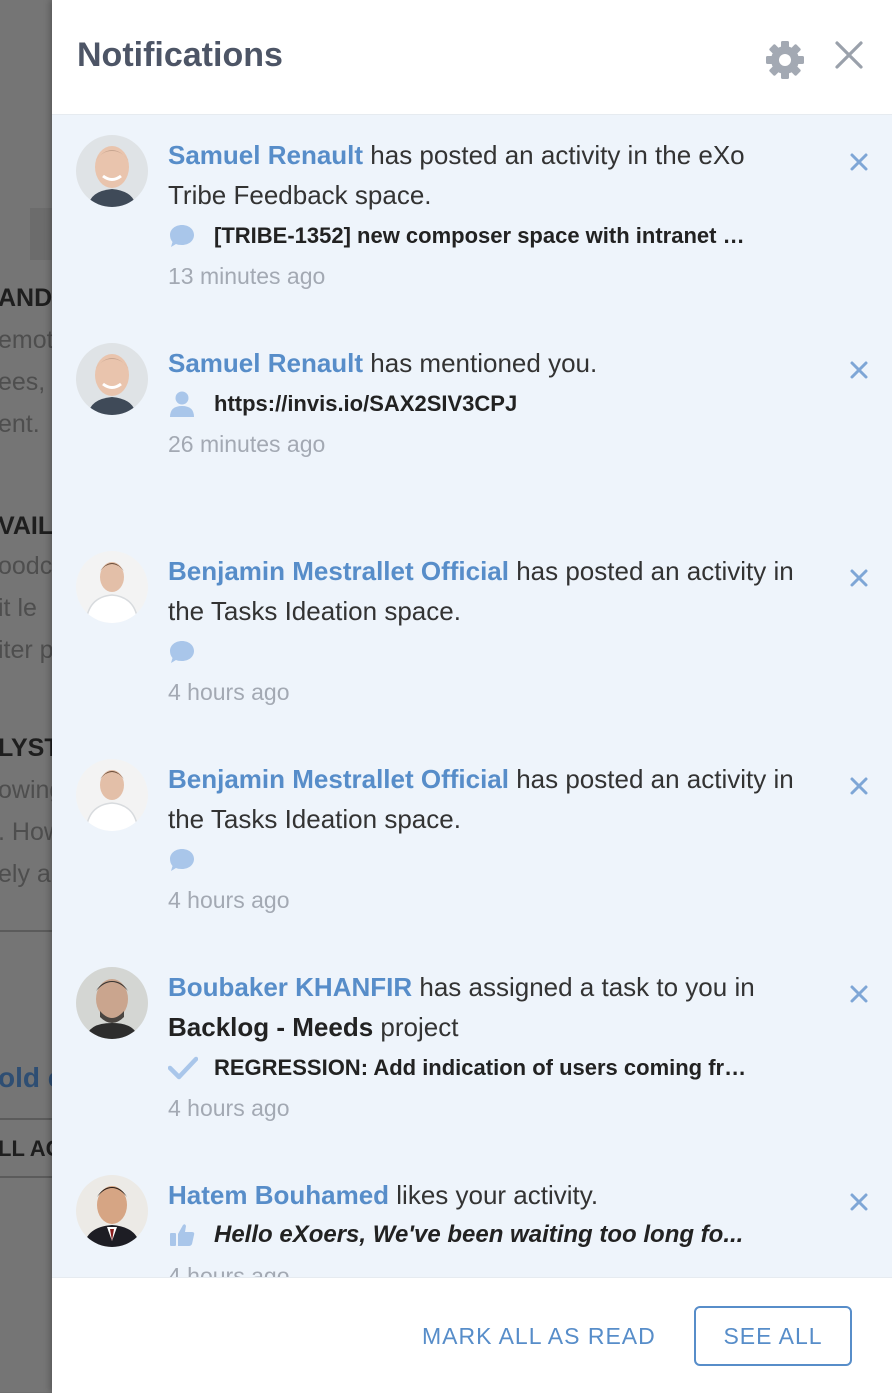  What do you see at coordinates (416, 1027) in the screenshot?
I see `message-text: project` at bounding box center [416, 1027].